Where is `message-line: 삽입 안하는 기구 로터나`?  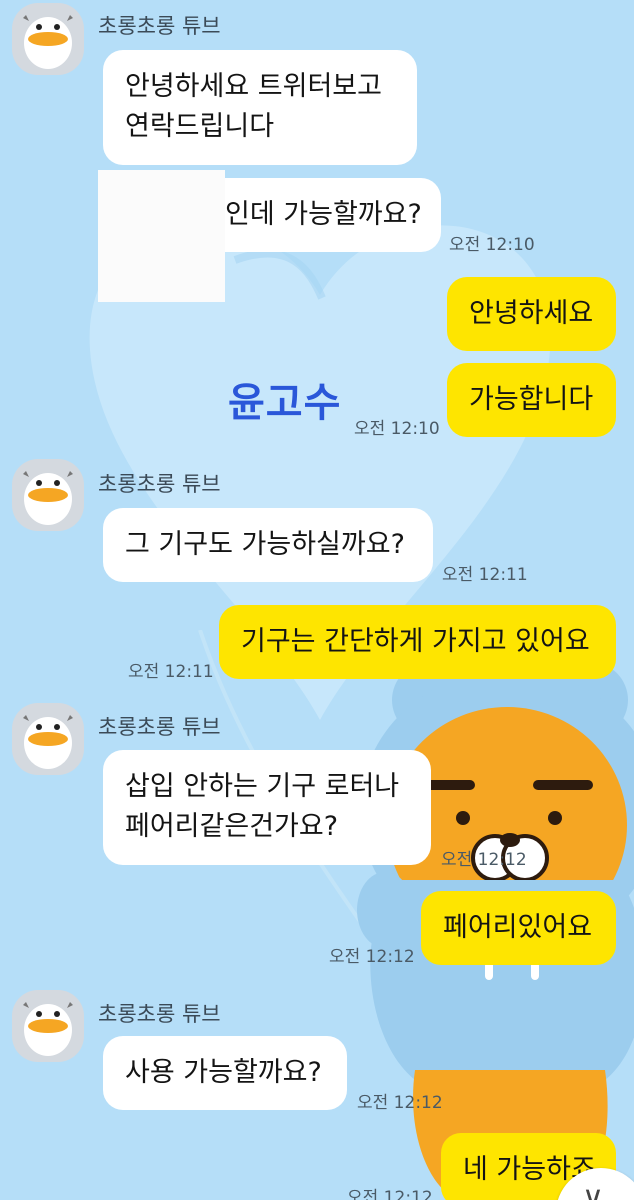
message-line: 삽입 안하는 기구 로터나 is located at coordinates (262, 786).